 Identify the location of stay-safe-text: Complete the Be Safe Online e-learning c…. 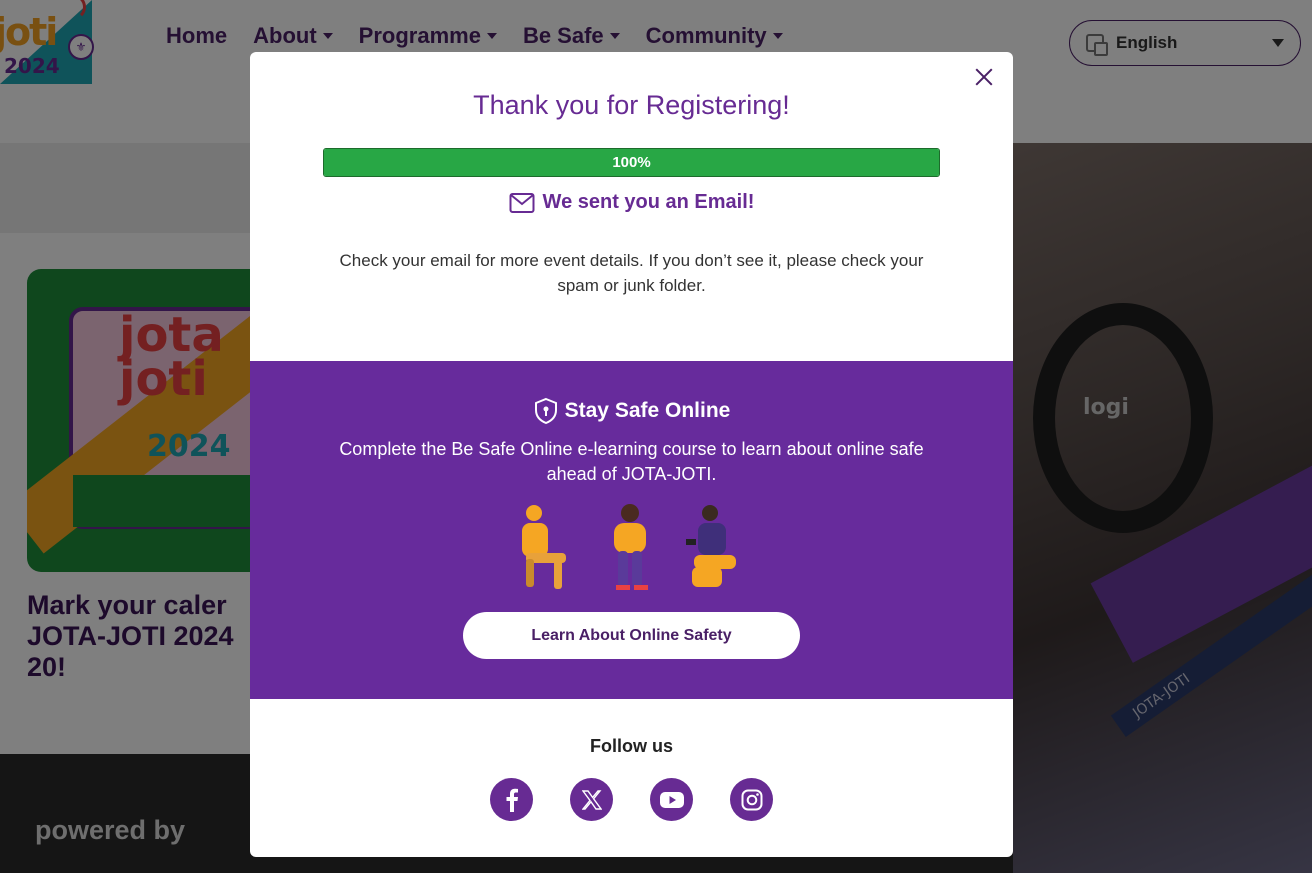
(631, 461).